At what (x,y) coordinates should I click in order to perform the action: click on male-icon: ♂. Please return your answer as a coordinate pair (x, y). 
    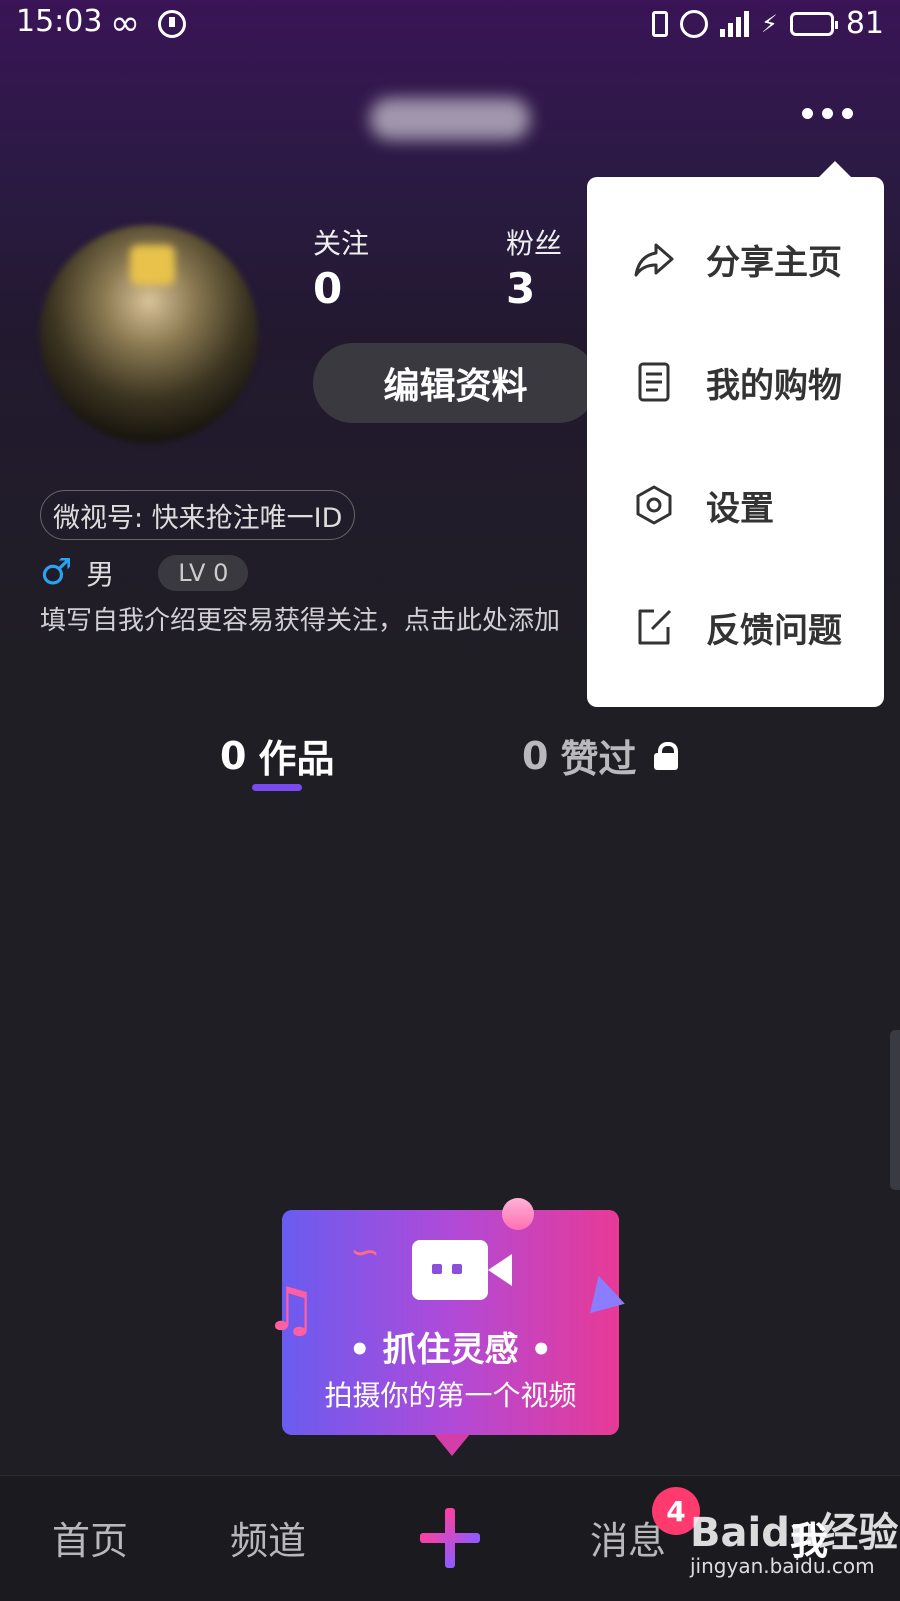
    Looking at the image, I should click on (56, 572).